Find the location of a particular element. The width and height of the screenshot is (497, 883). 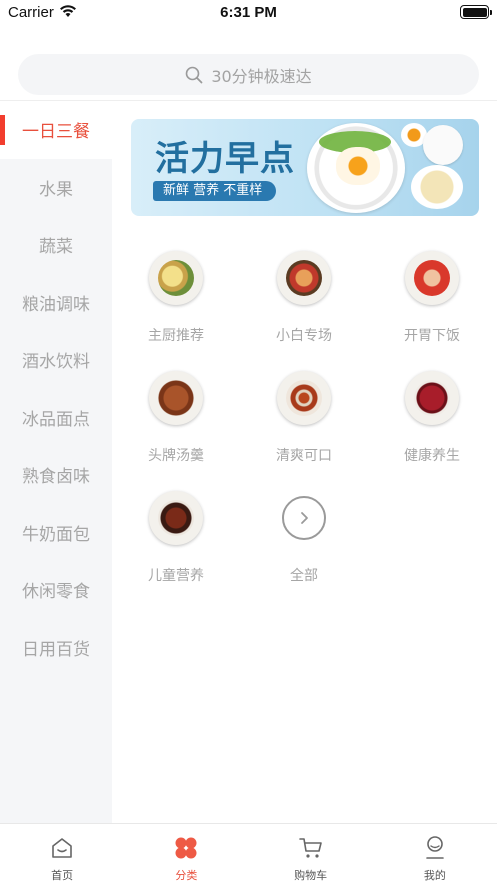

subcategory-label: 全部 is located at coordinates (304, 576).